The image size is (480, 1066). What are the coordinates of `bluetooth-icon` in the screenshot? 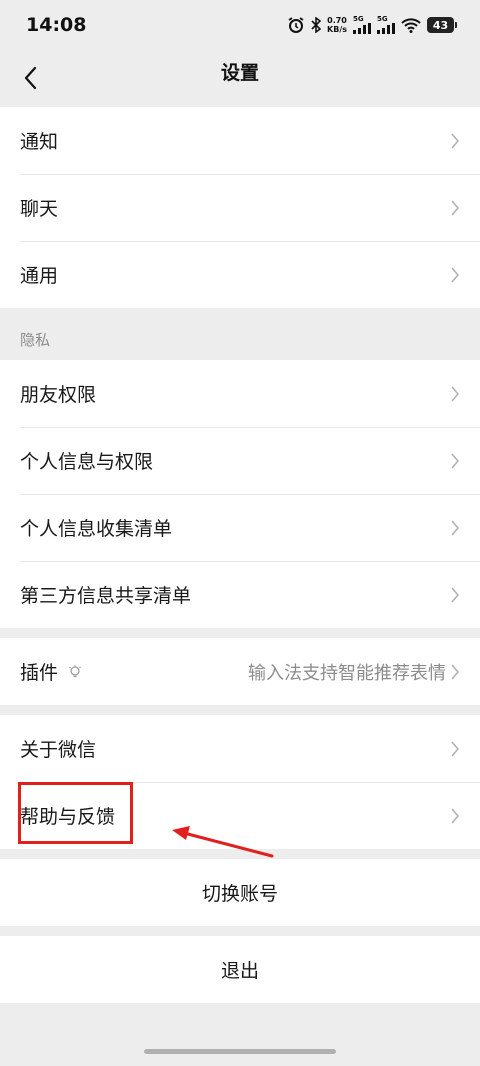 It's located at (316, 25).